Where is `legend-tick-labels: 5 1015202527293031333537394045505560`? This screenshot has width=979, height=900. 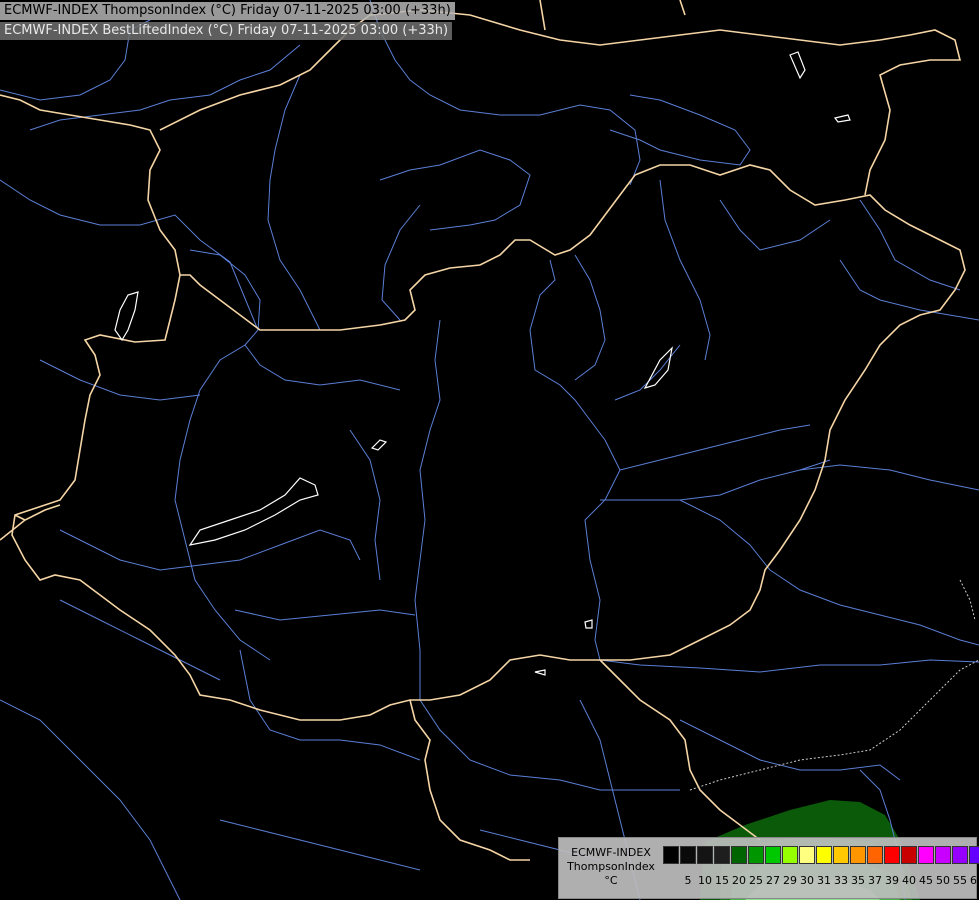 legend-tick-labels: 5 1015202527293031333537394045505560 is located at coordinates (821, 881).